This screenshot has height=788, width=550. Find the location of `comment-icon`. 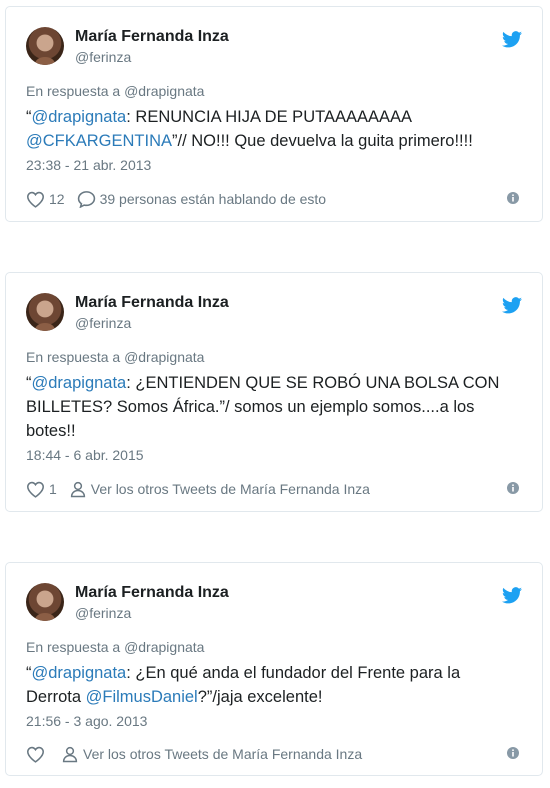

comment-icon is located at coordinates (86, 199).